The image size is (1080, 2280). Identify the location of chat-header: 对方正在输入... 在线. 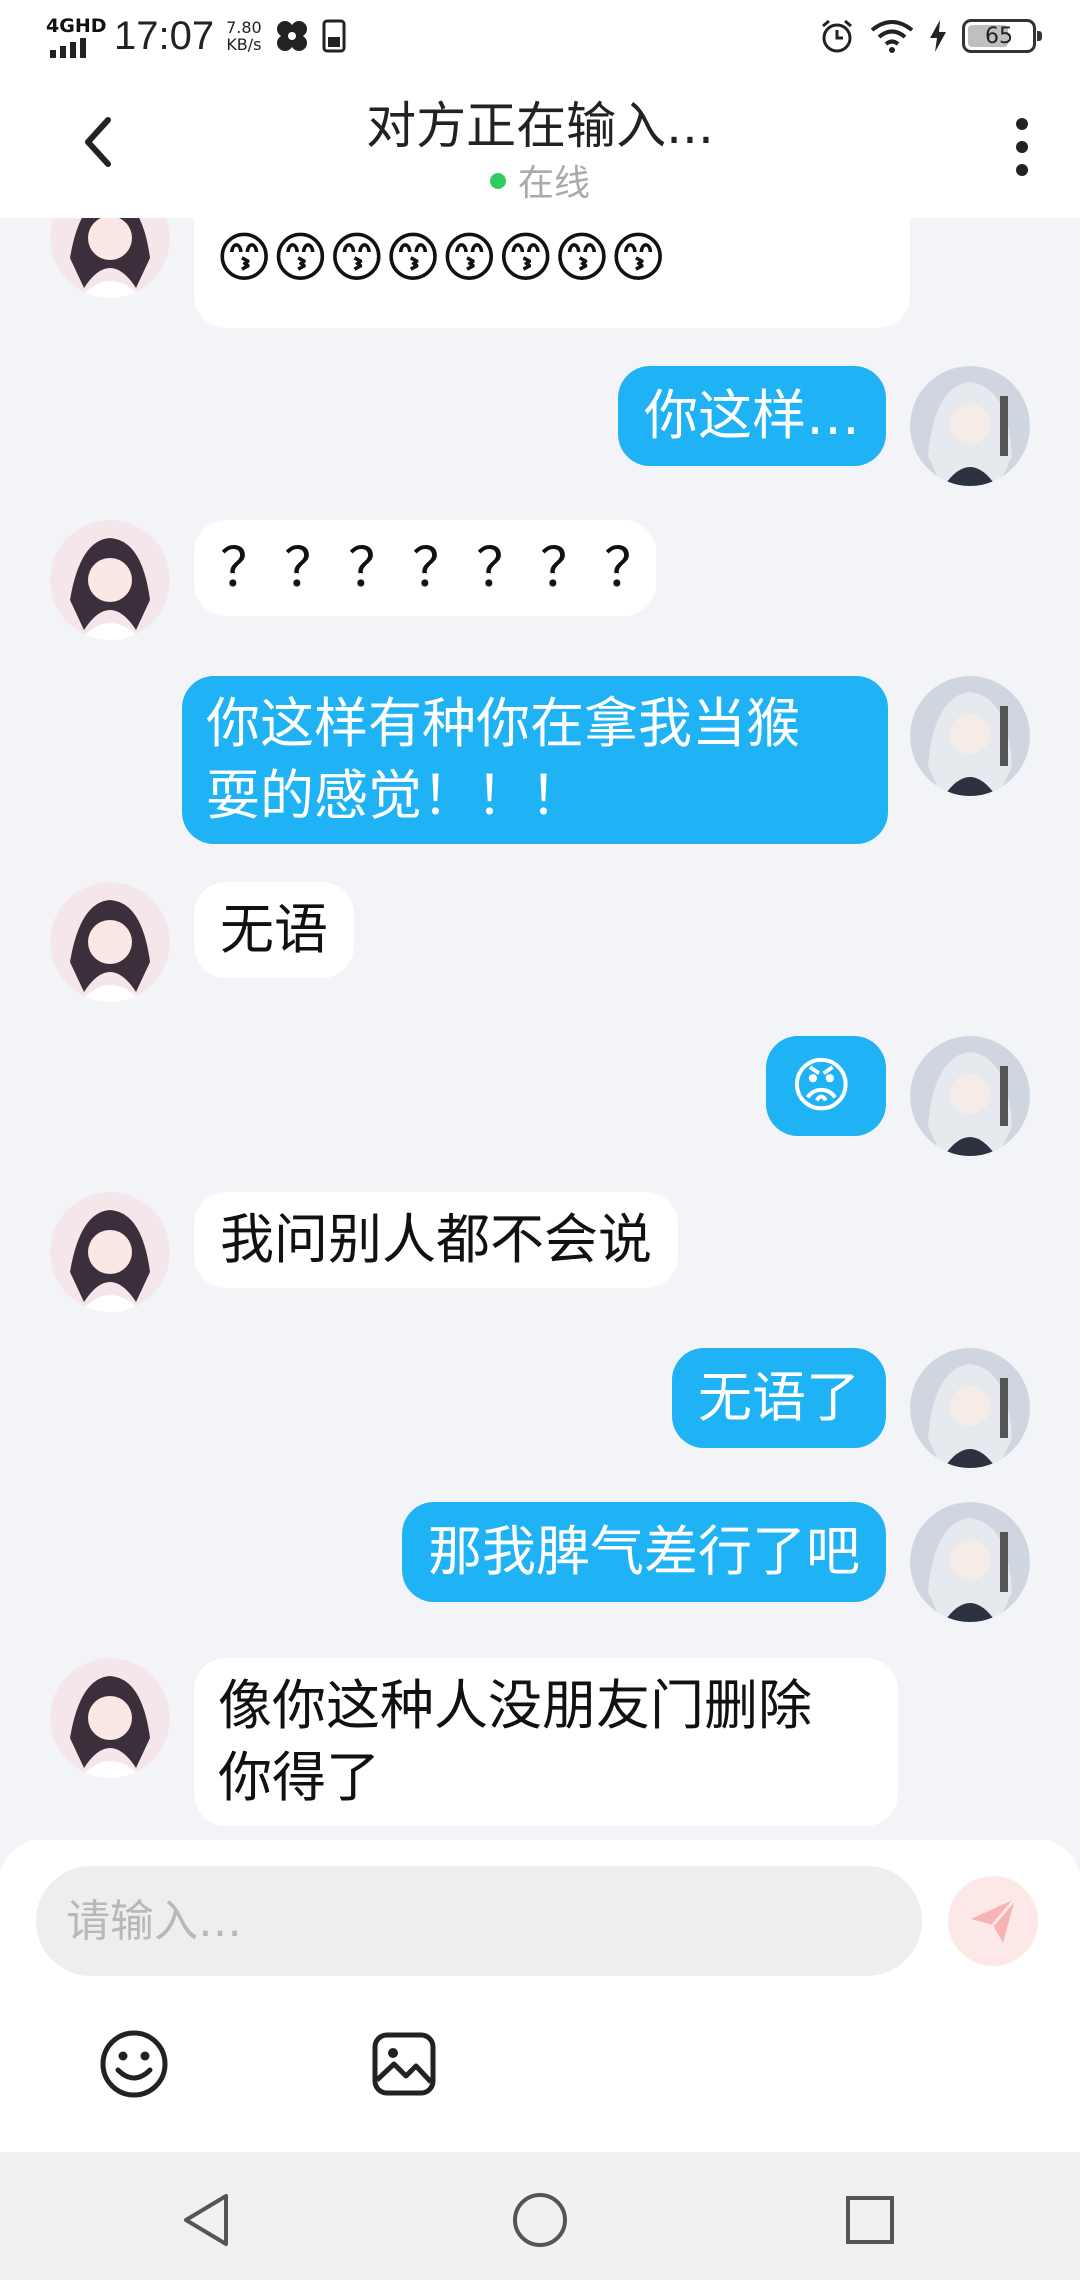
(540, 145).